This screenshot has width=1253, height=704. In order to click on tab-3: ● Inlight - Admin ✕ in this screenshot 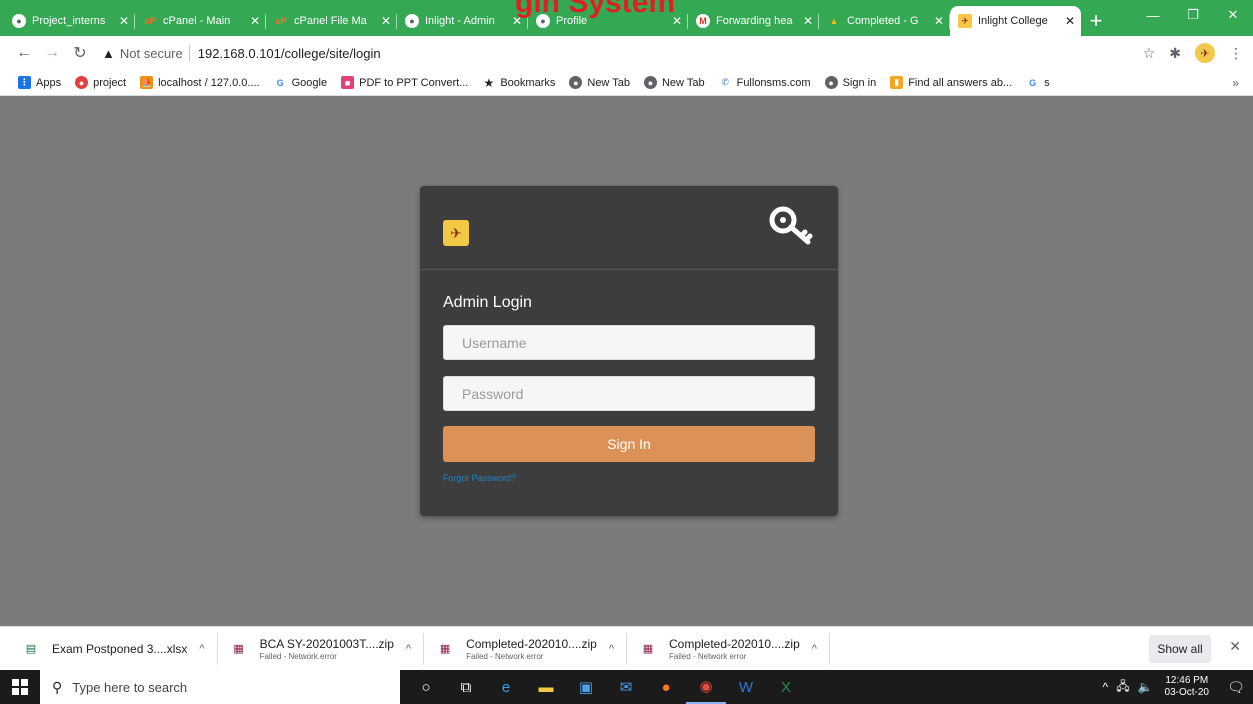, I will do `click(462, 21)`.